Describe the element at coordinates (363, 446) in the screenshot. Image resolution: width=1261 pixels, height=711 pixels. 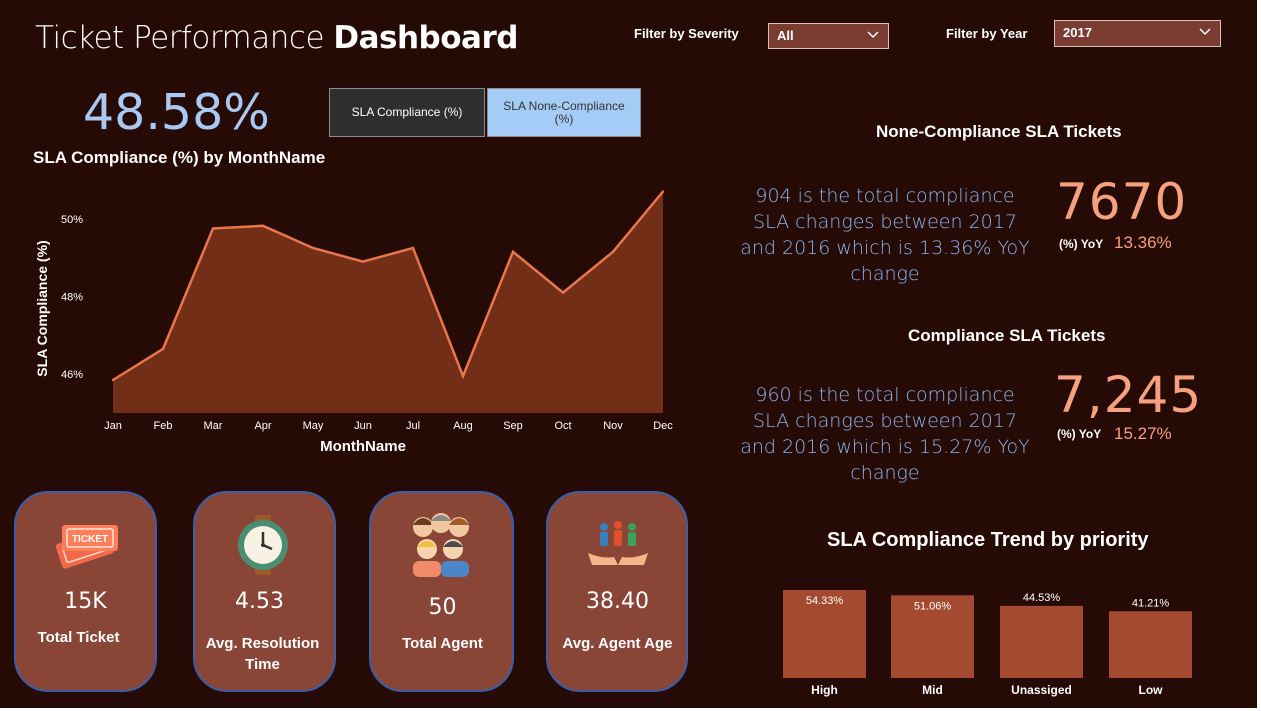
I see `x-axis-label: MonthName` at that location.